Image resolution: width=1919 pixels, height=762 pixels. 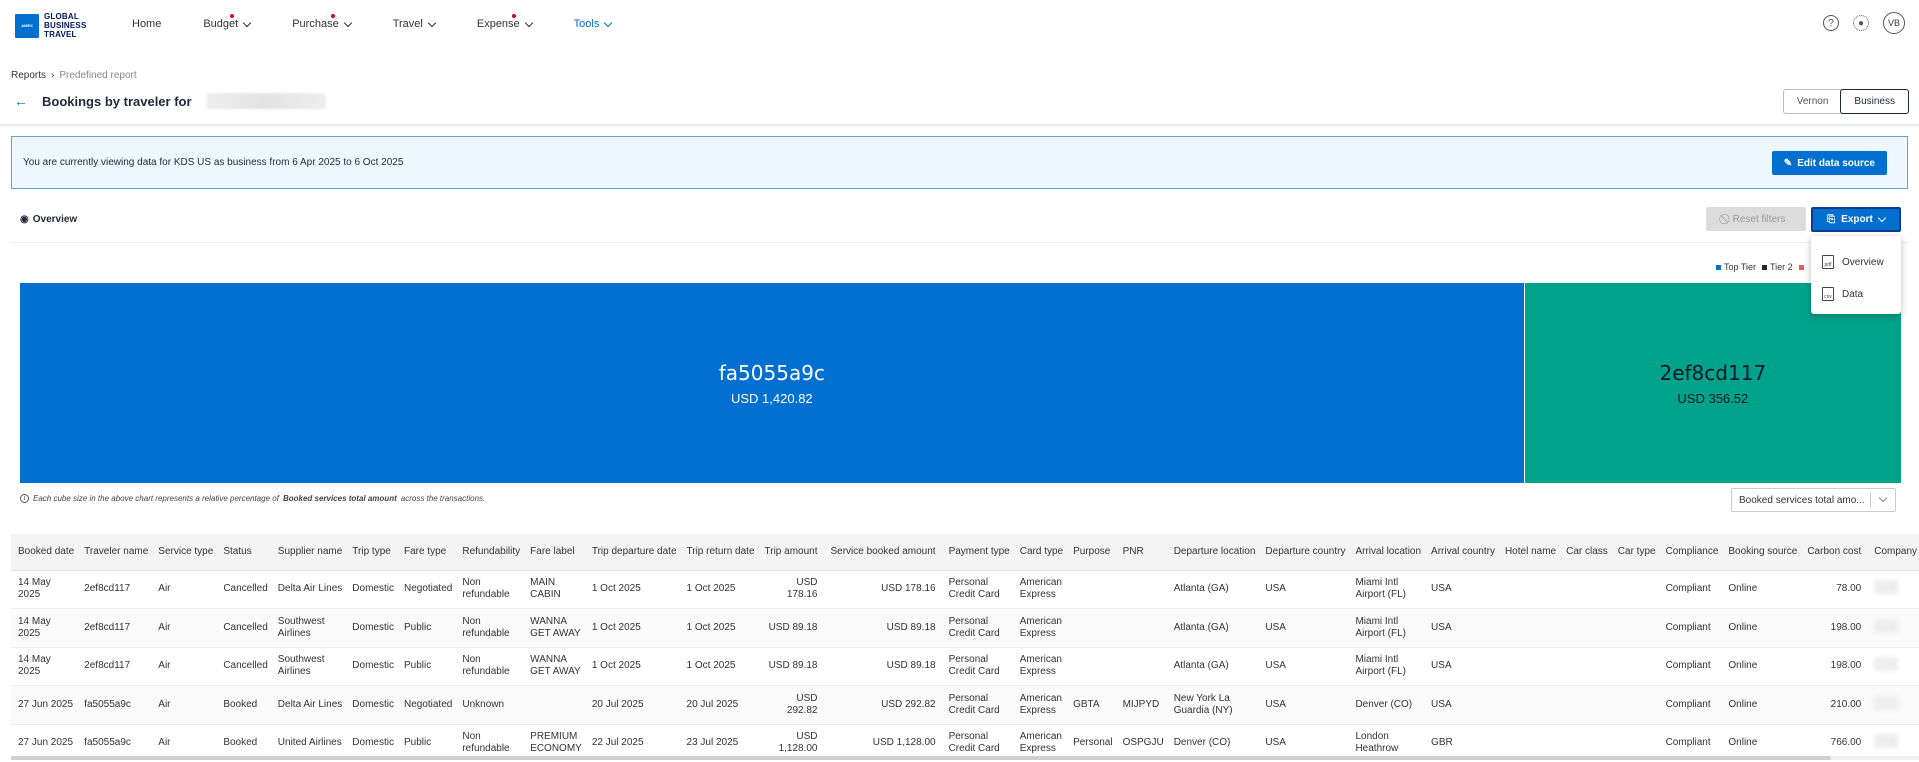 I want to click on column-header: Booking source, so click(x=1761, y=552).